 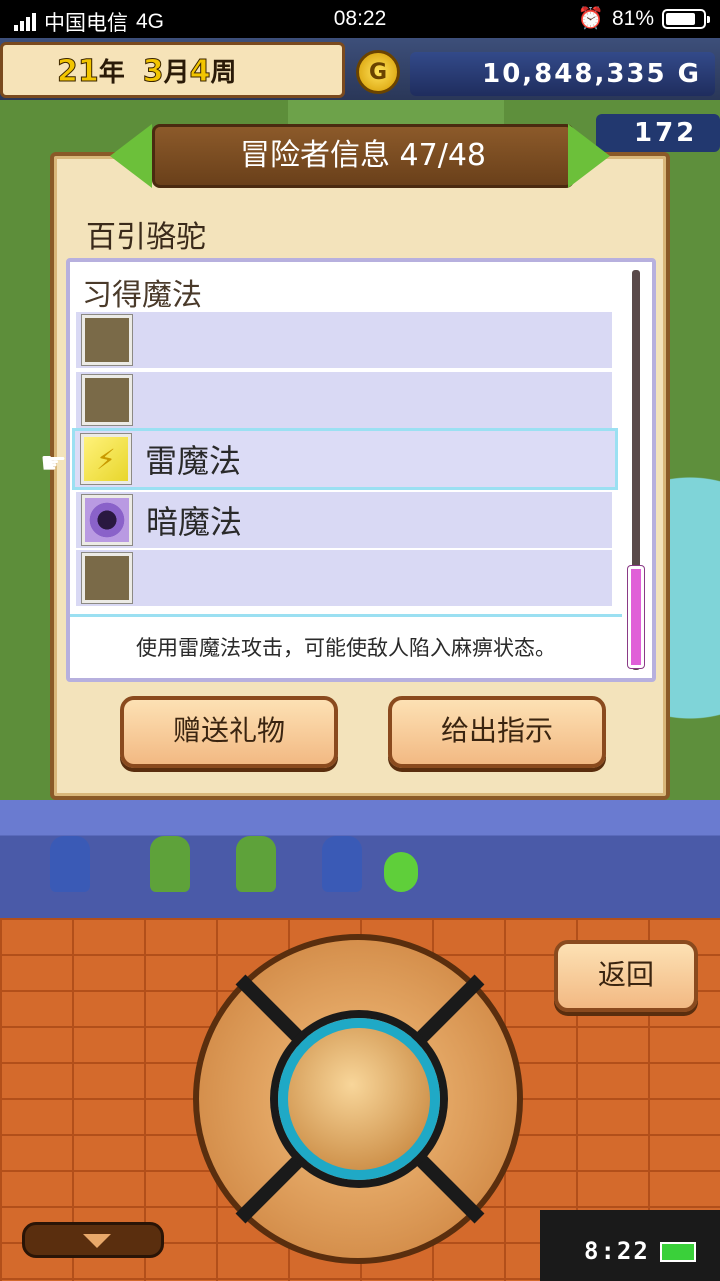 I want to click on section-title: 习得魔法, so click(x=142, y=295).